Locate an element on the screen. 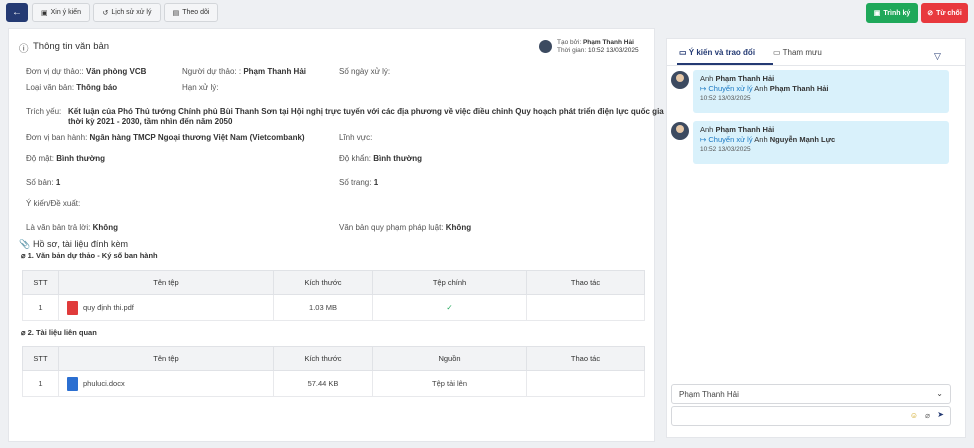  history-icon: ↺ is located at coordinates (105, 13).